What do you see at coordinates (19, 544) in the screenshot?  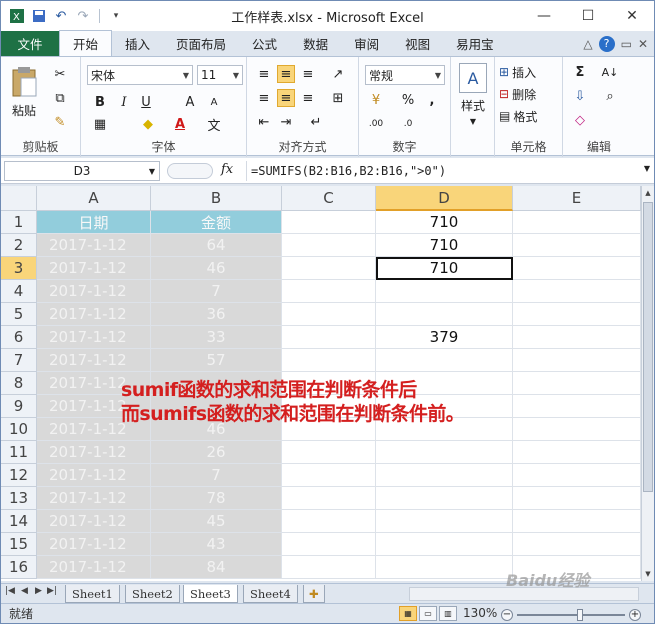 I see `row-header: 15` at bounding box center [19, 544].